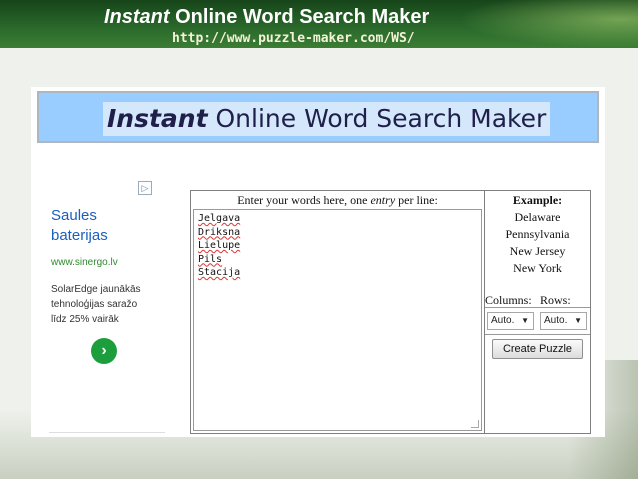 Image resolution: width=638 pixels, height=479 pixels. What do you see at coordinates (84, 262) in the screenshot?
I see `ad-url: www.sinergo.lv` at bounding box center [84, 262].